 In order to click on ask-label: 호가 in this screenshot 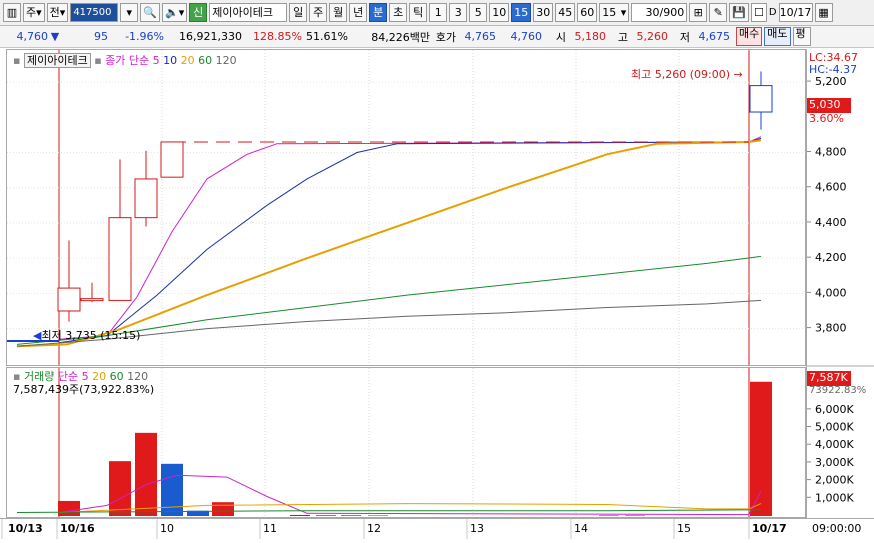, I will do `click(445, 37)`.